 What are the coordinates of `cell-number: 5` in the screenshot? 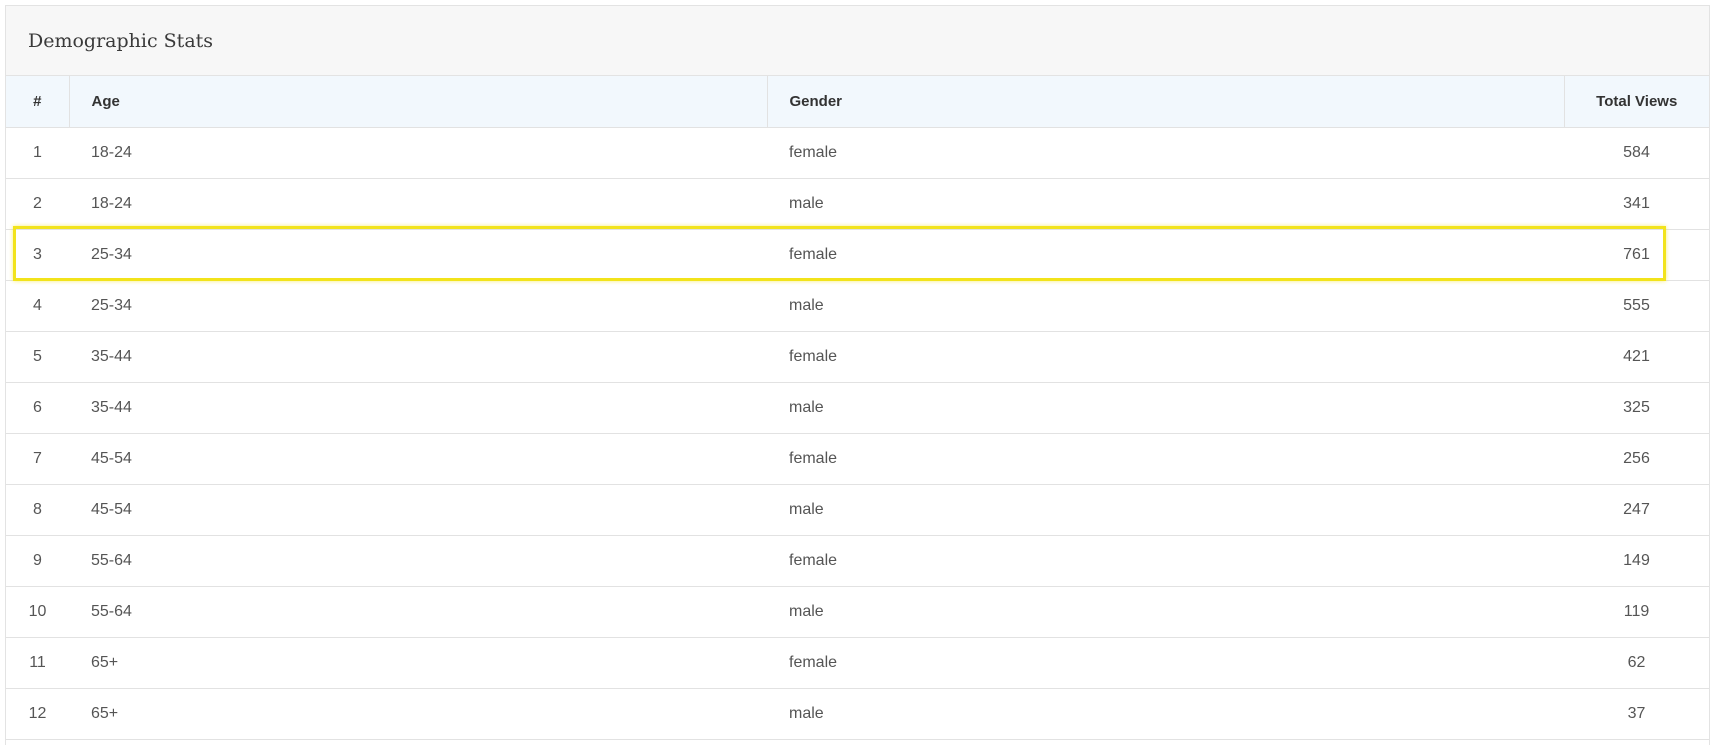 It's located at (37, 357).